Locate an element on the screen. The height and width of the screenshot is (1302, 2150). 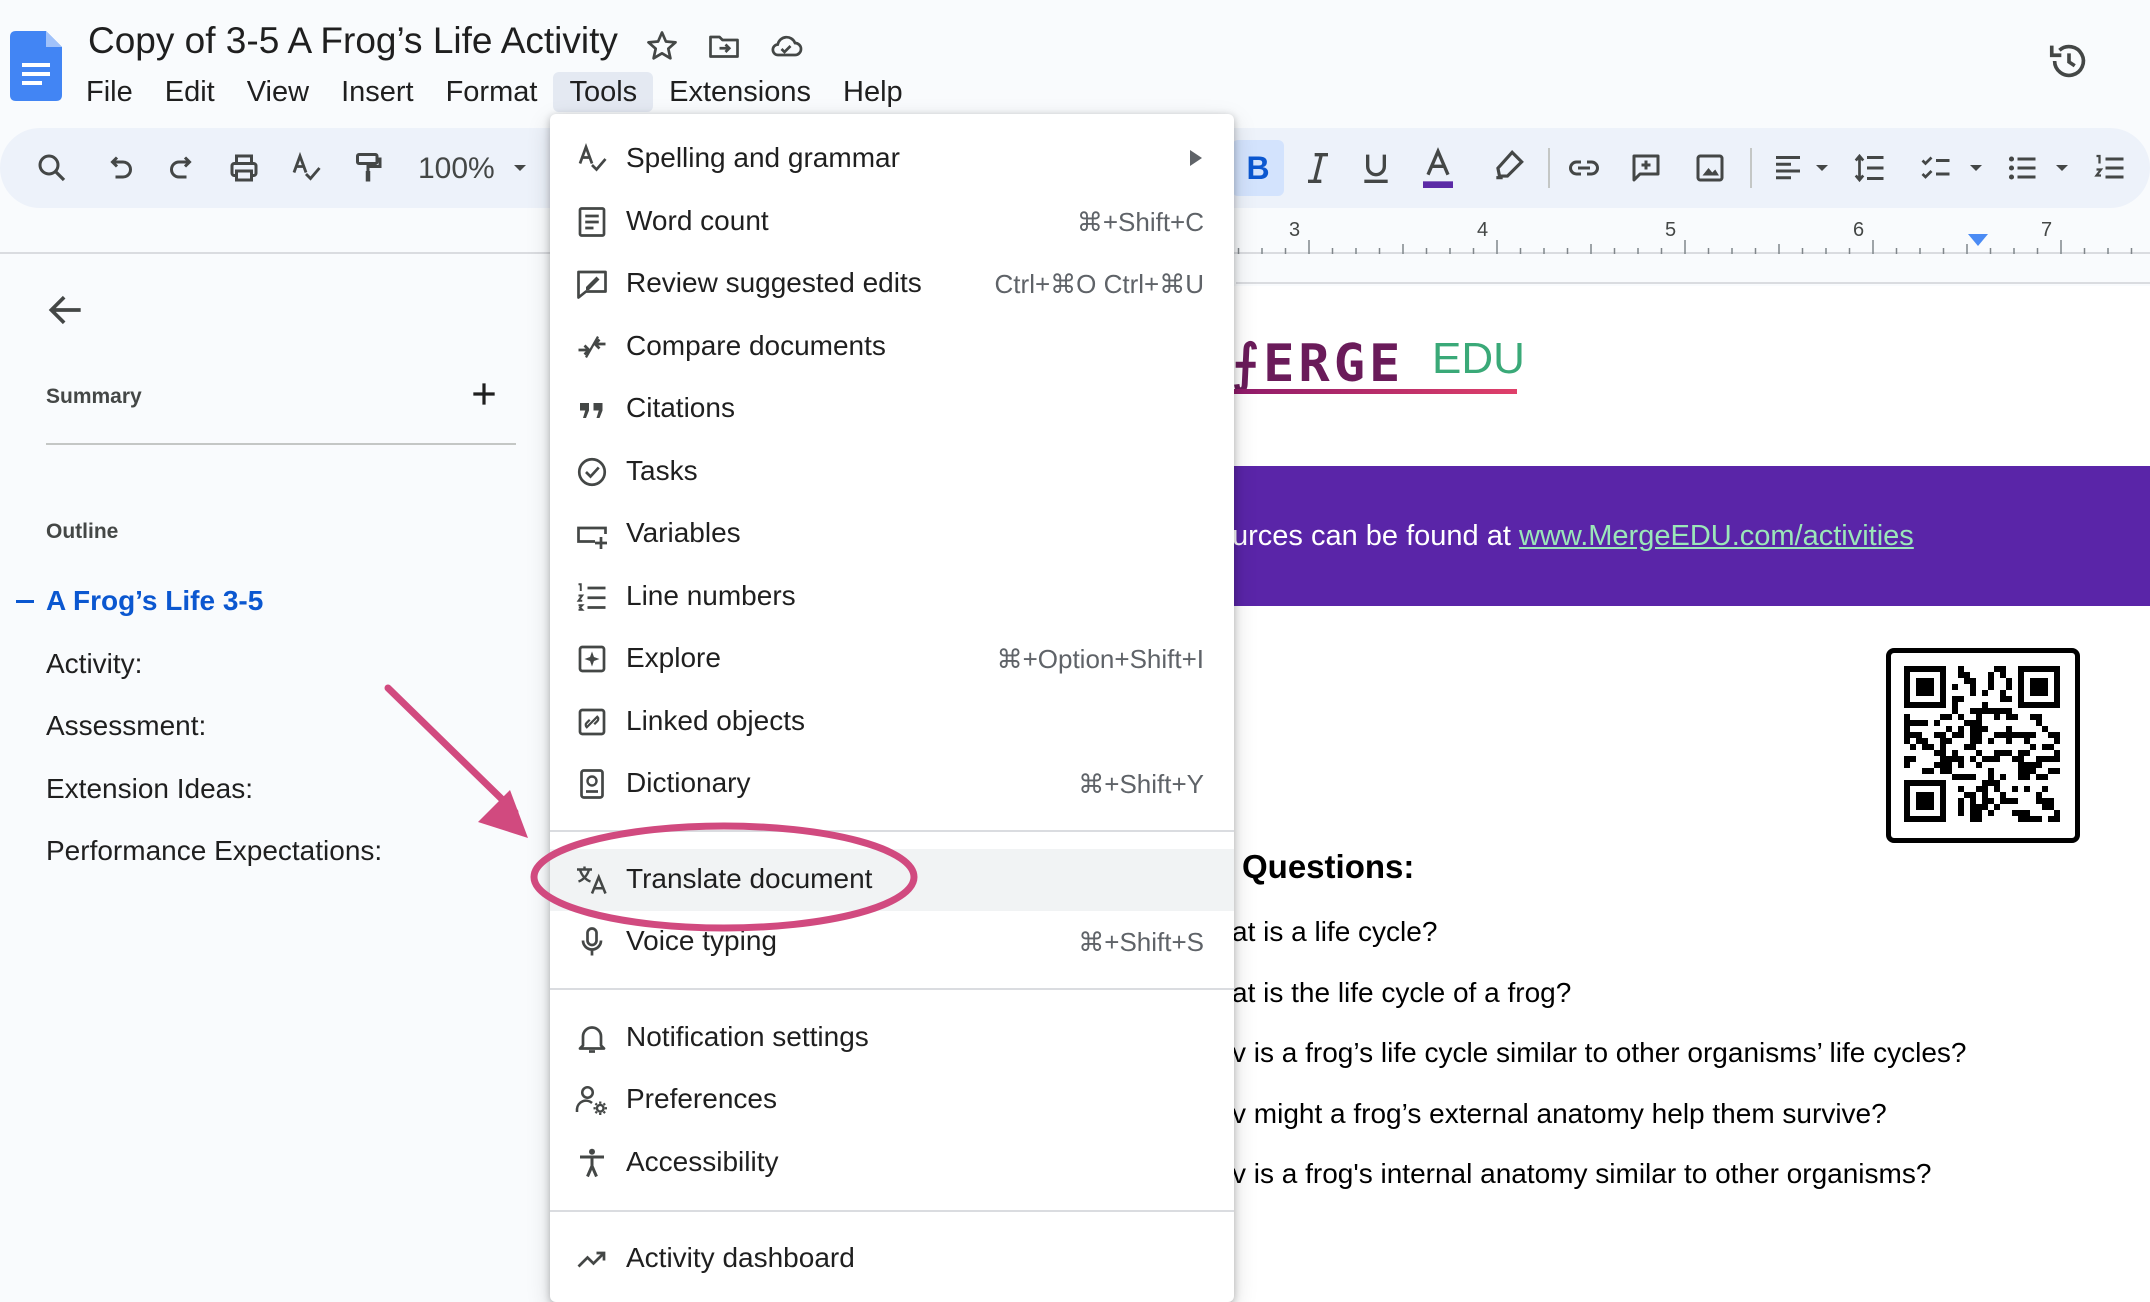
star-icon is located at coordinates (662, 46).